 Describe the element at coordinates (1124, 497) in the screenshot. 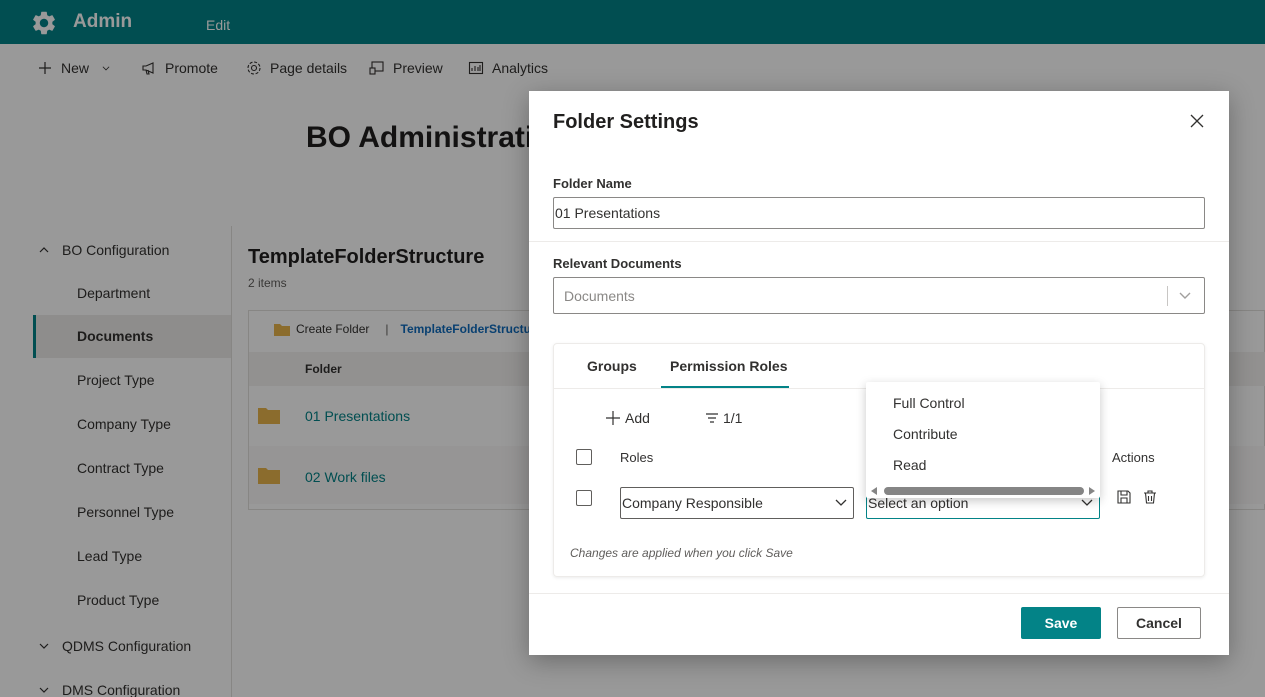

I see `save-icon` at that location.